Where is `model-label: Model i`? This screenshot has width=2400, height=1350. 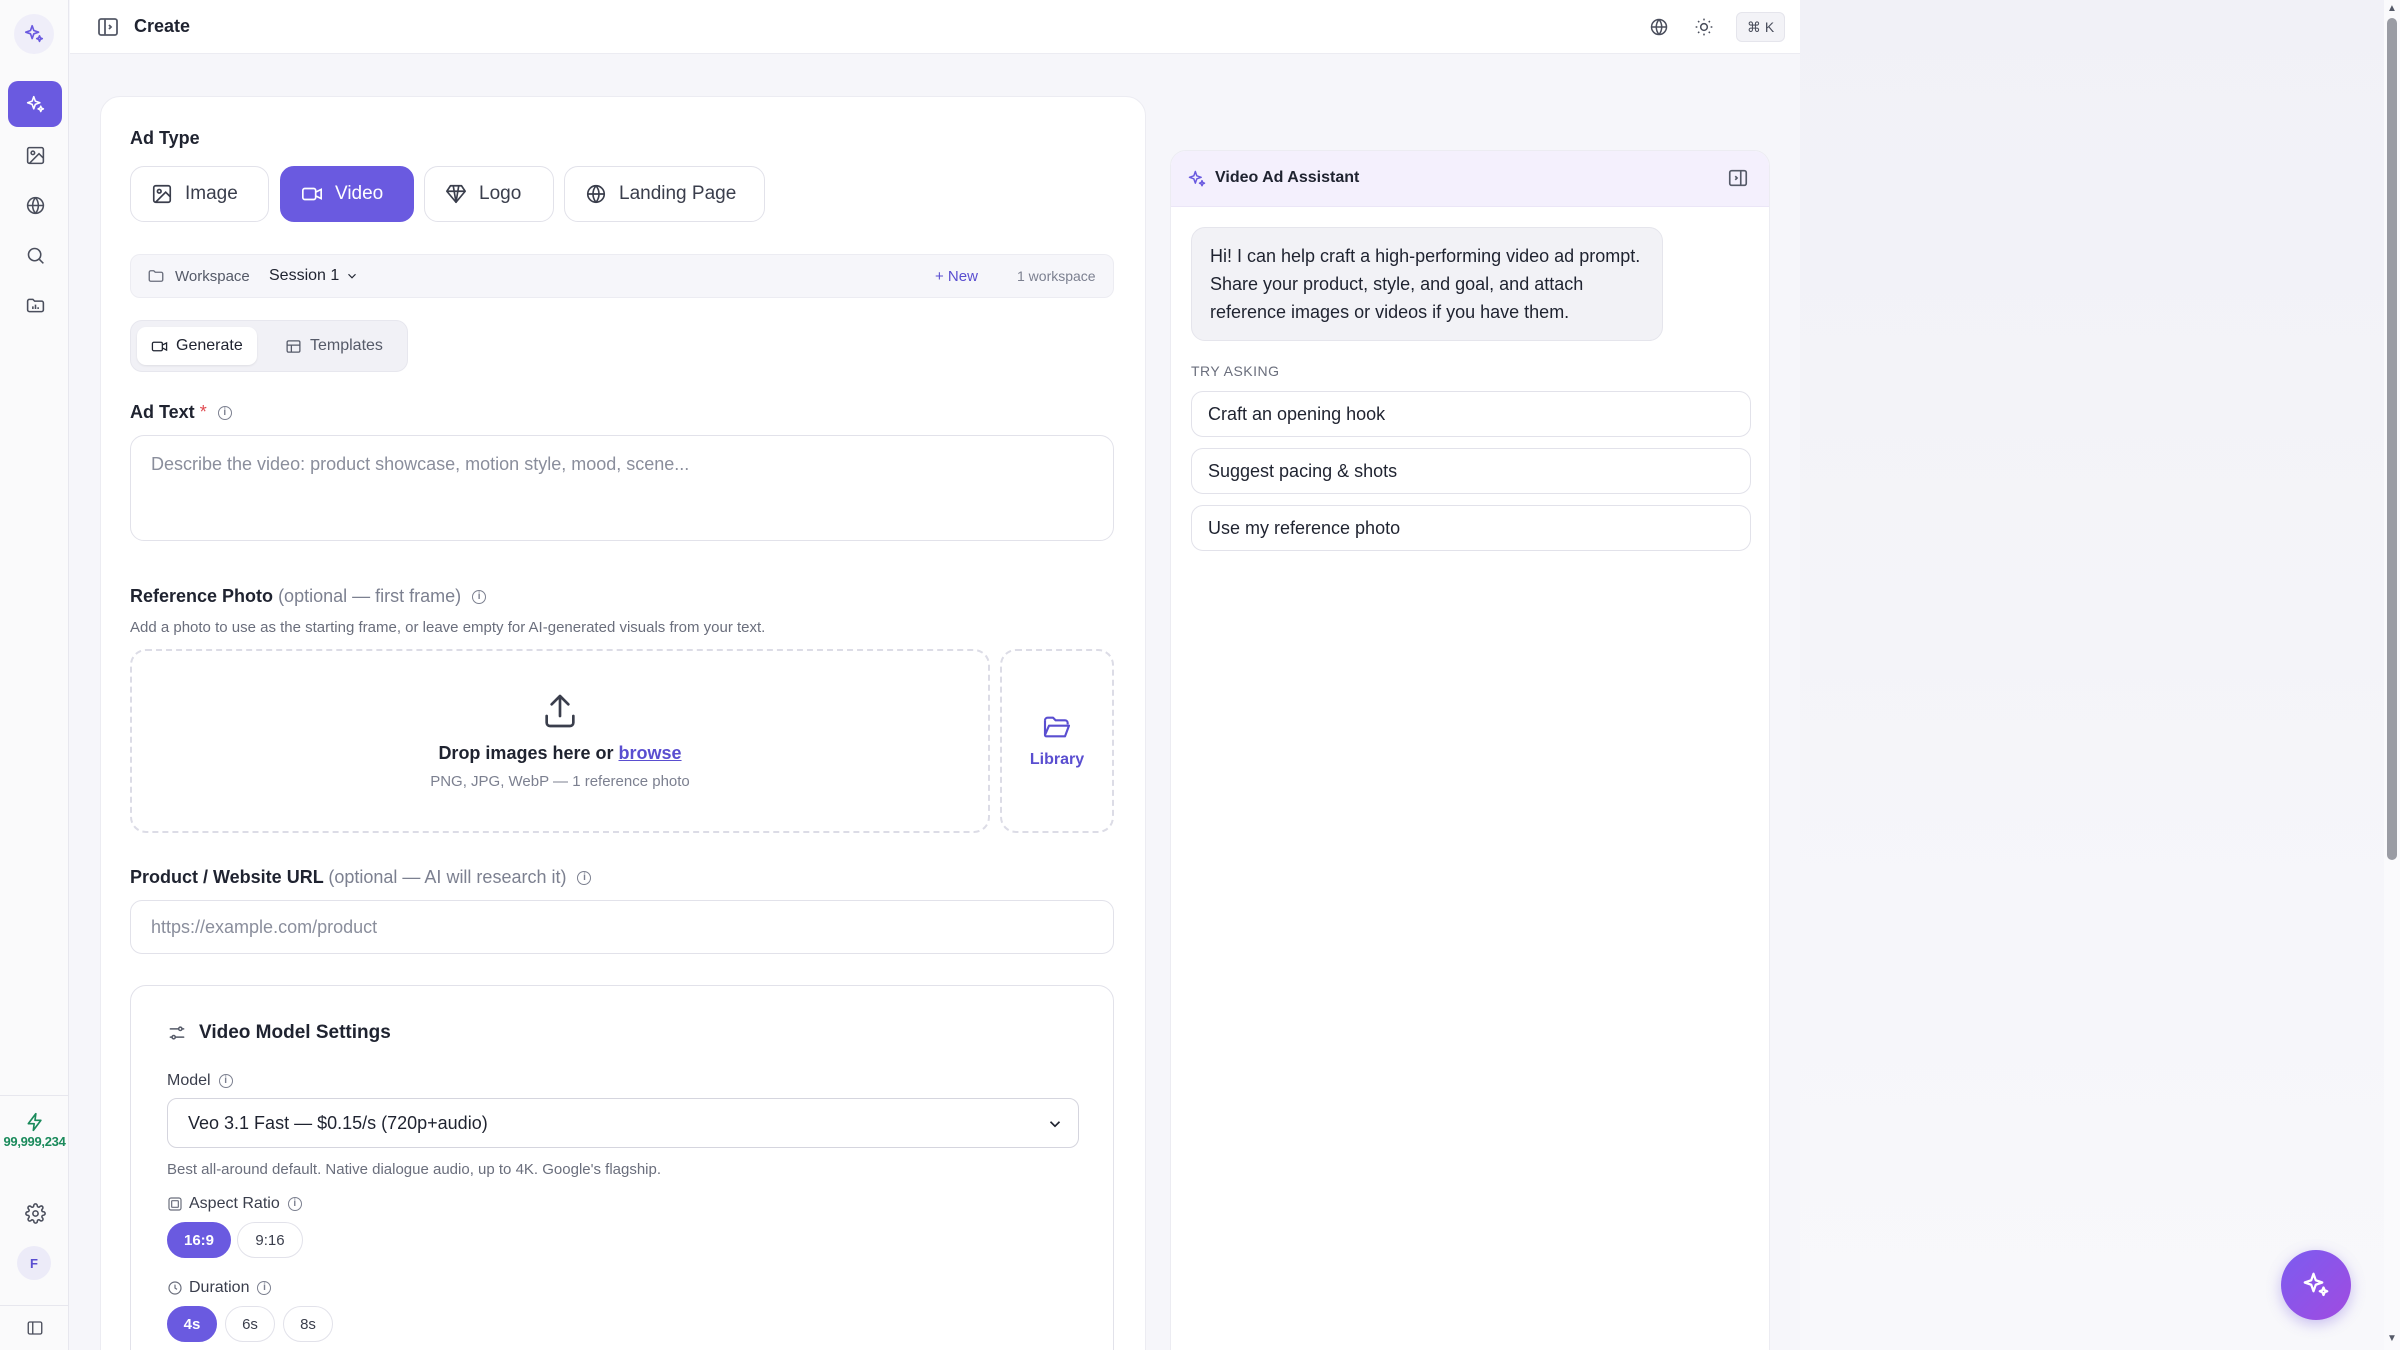 model-label: Model i is located at coordinates (200, 1081).